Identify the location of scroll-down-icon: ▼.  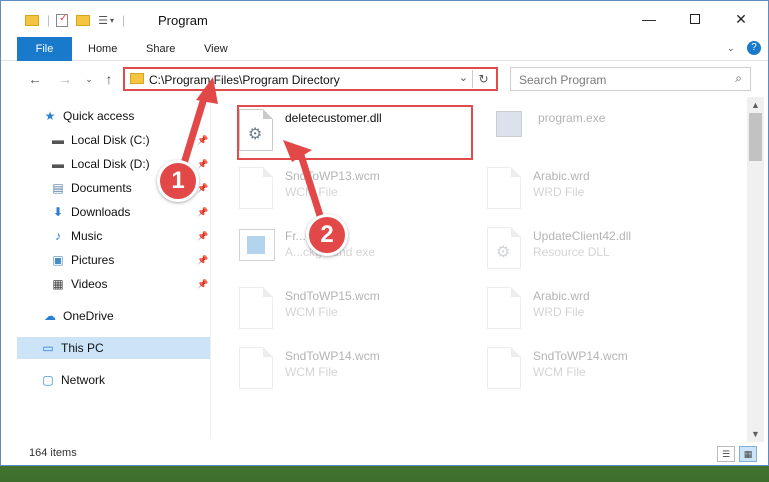
(755, 434).